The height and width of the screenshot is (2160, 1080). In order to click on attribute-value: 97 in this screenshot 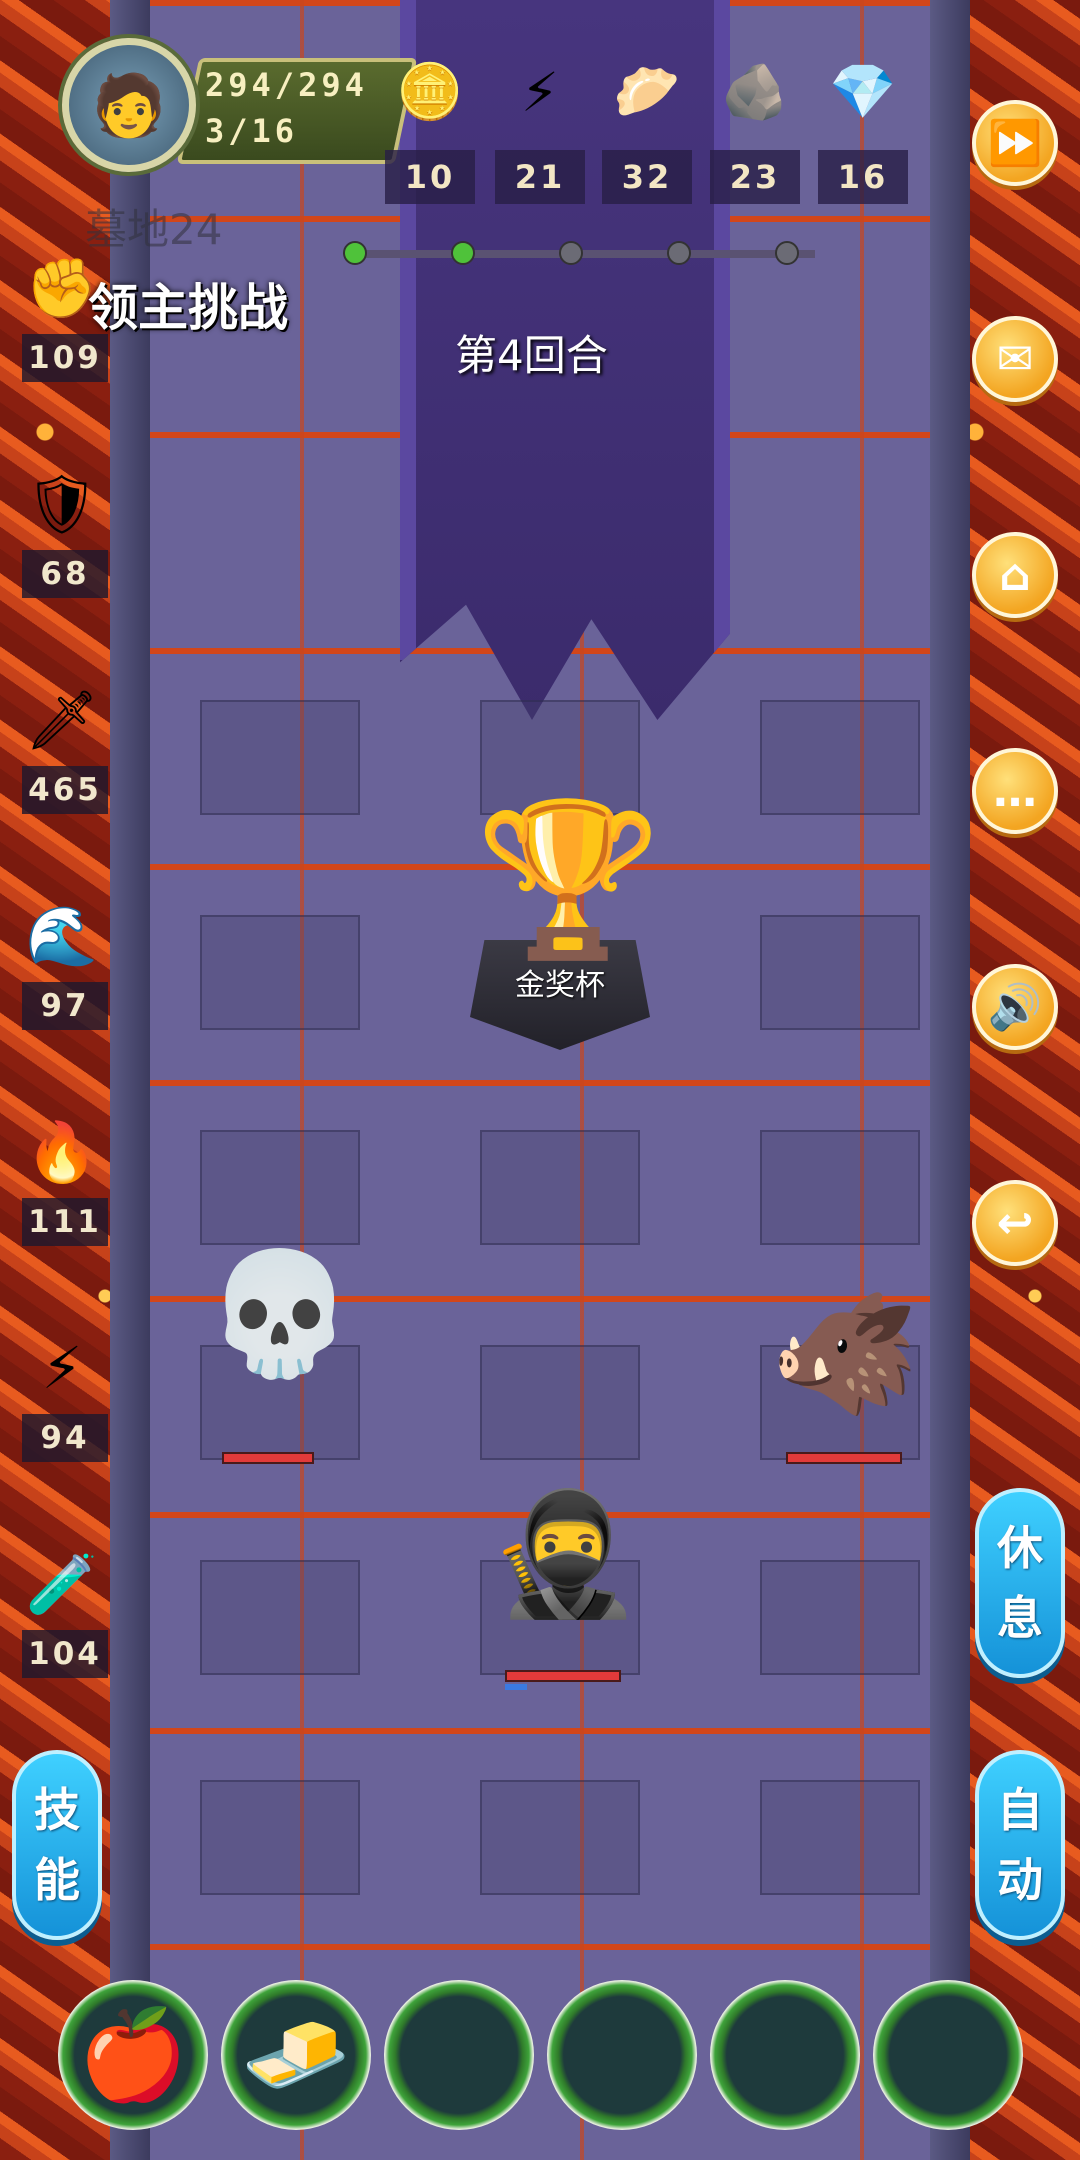, I will do `click(65, 1006)`.